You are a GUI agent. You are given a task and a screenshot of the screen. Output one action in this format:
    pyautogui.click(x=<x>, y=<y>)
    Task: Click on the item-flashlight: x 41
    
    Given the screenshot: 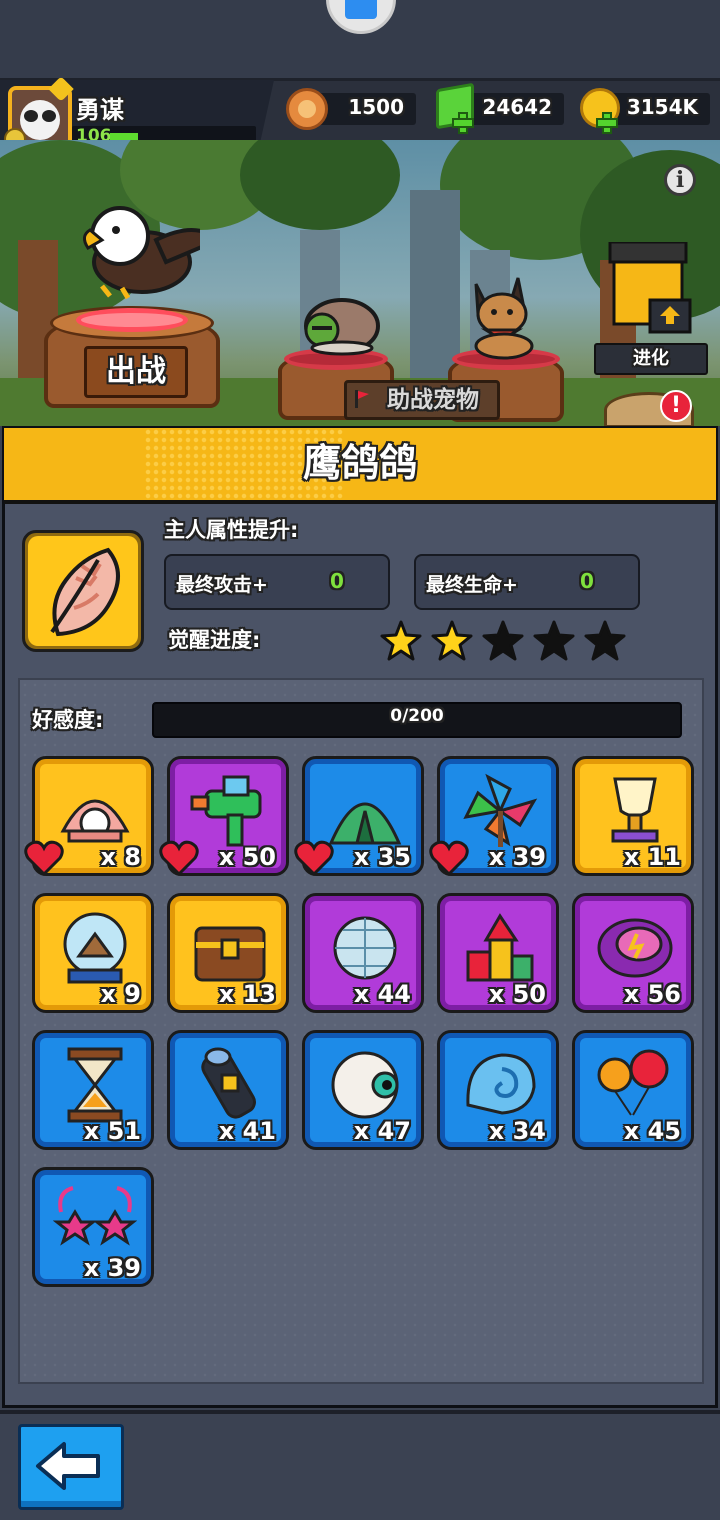 What is the action you would take?
    pyautogui.click(x=228, y=1090)
    